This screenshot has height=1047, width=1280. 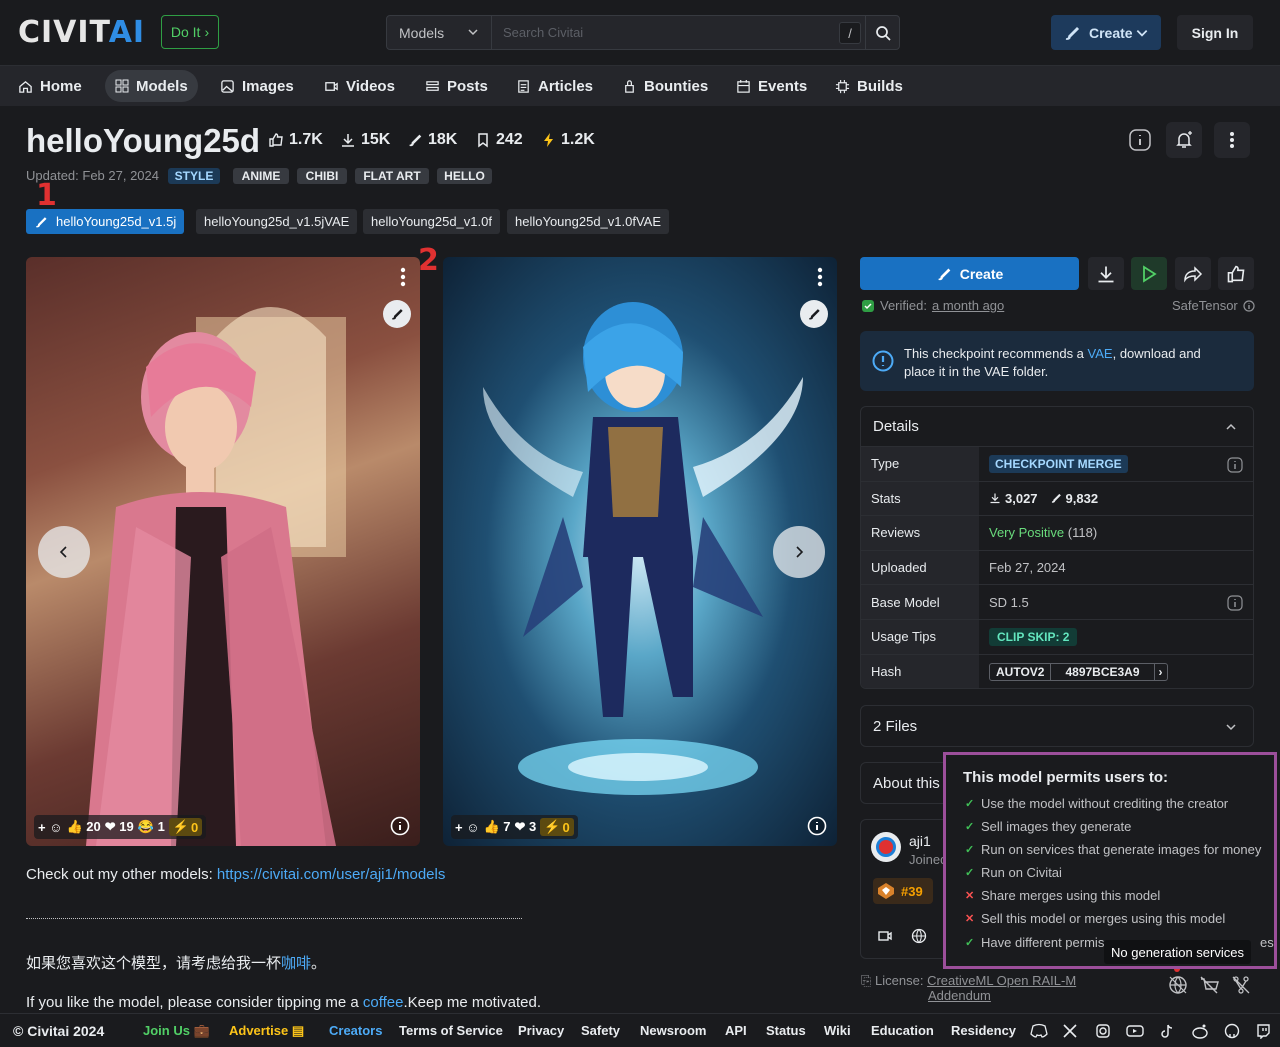 I want to click on tag-style: STYLE, so click(x=194, y=176).